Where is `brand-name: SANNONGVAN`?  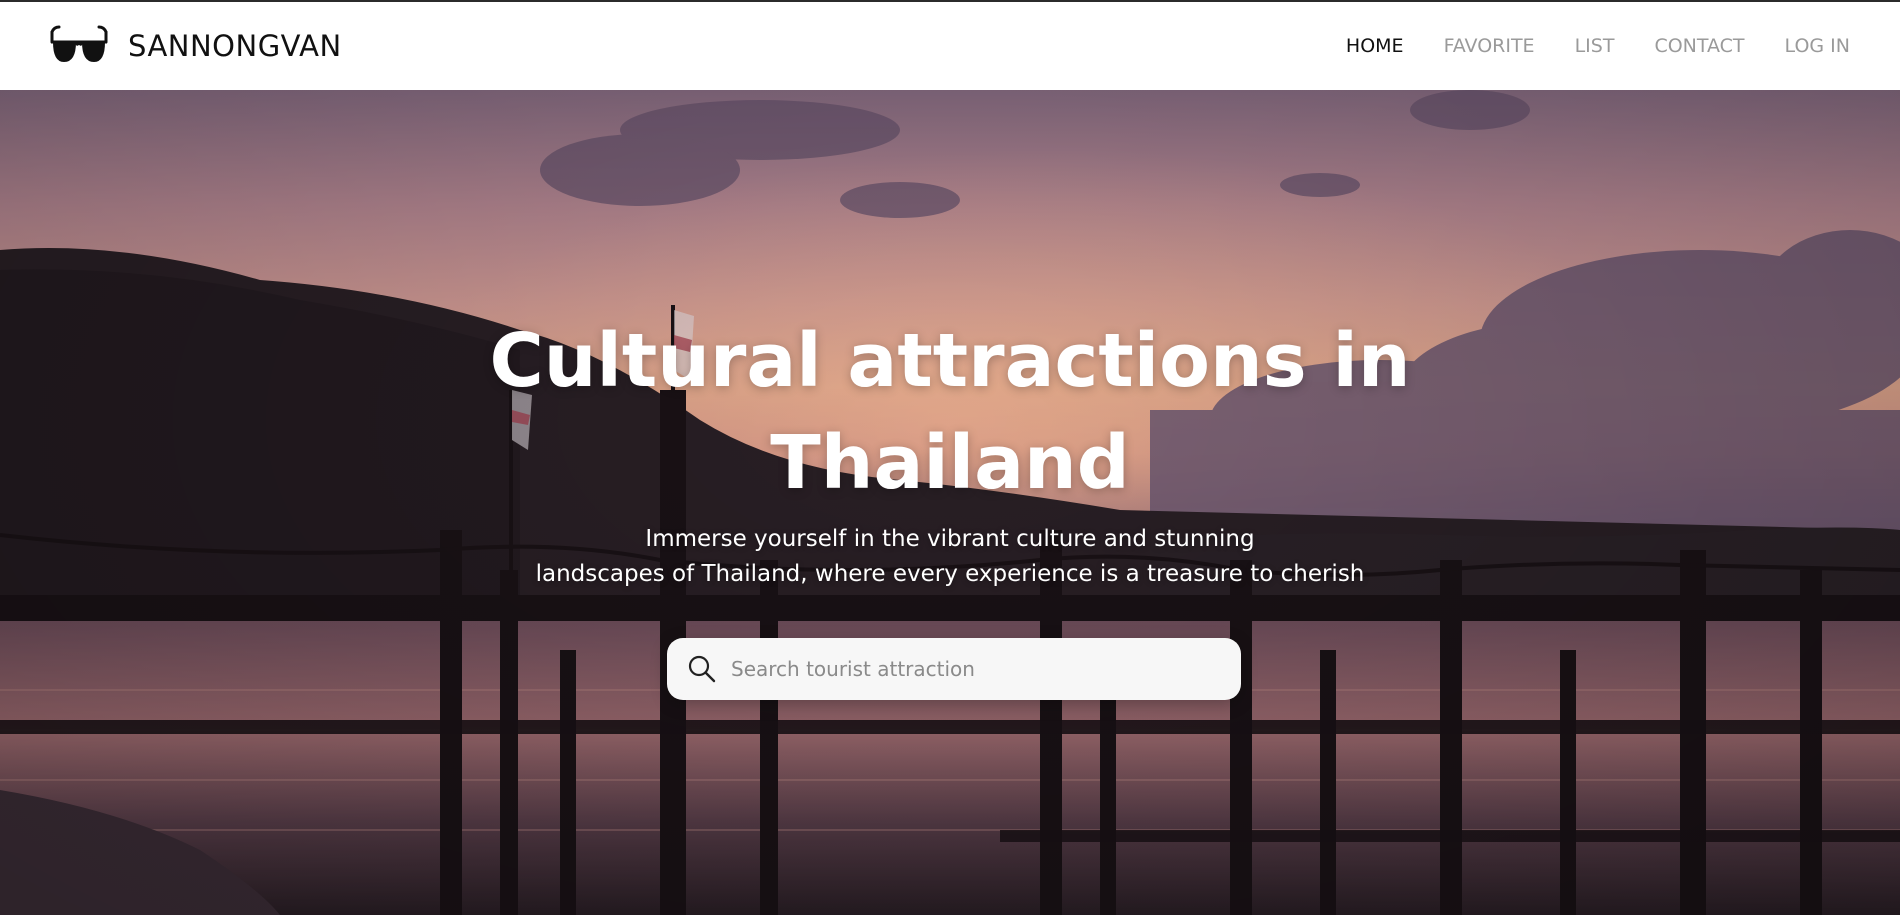
brand-name: SANNONGVAN is located at coordinates (235, 46).